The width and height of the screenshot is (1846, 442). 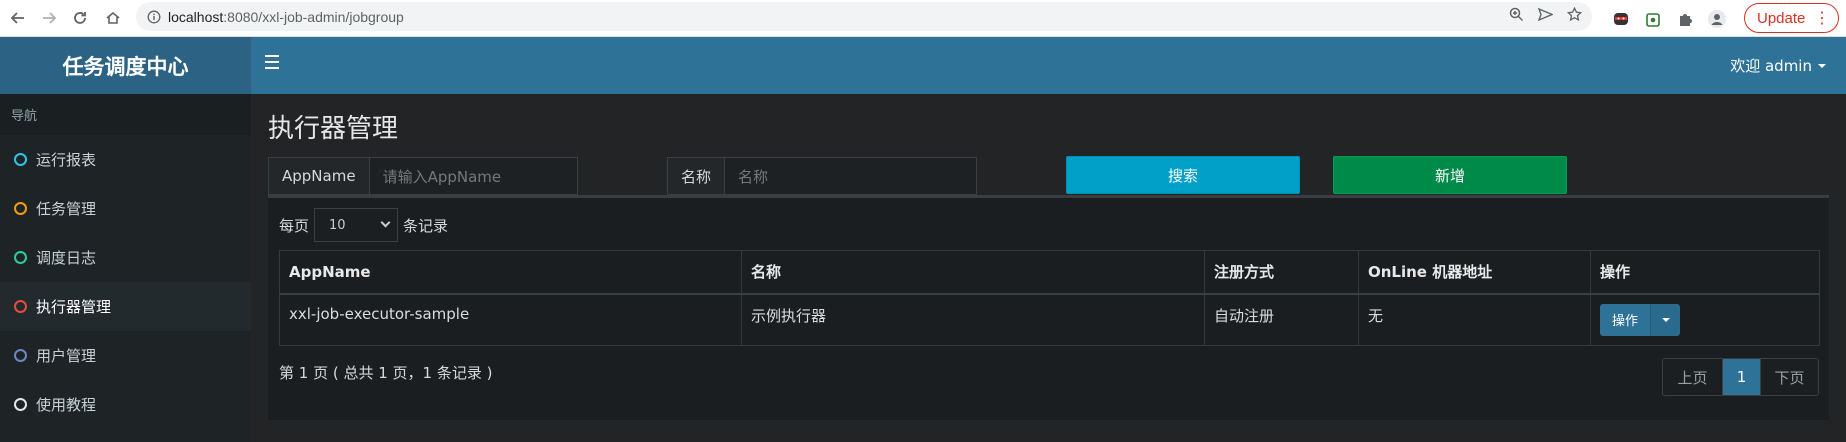 I want to click on name-filter-label: 名称, so click(x=697, y=176).